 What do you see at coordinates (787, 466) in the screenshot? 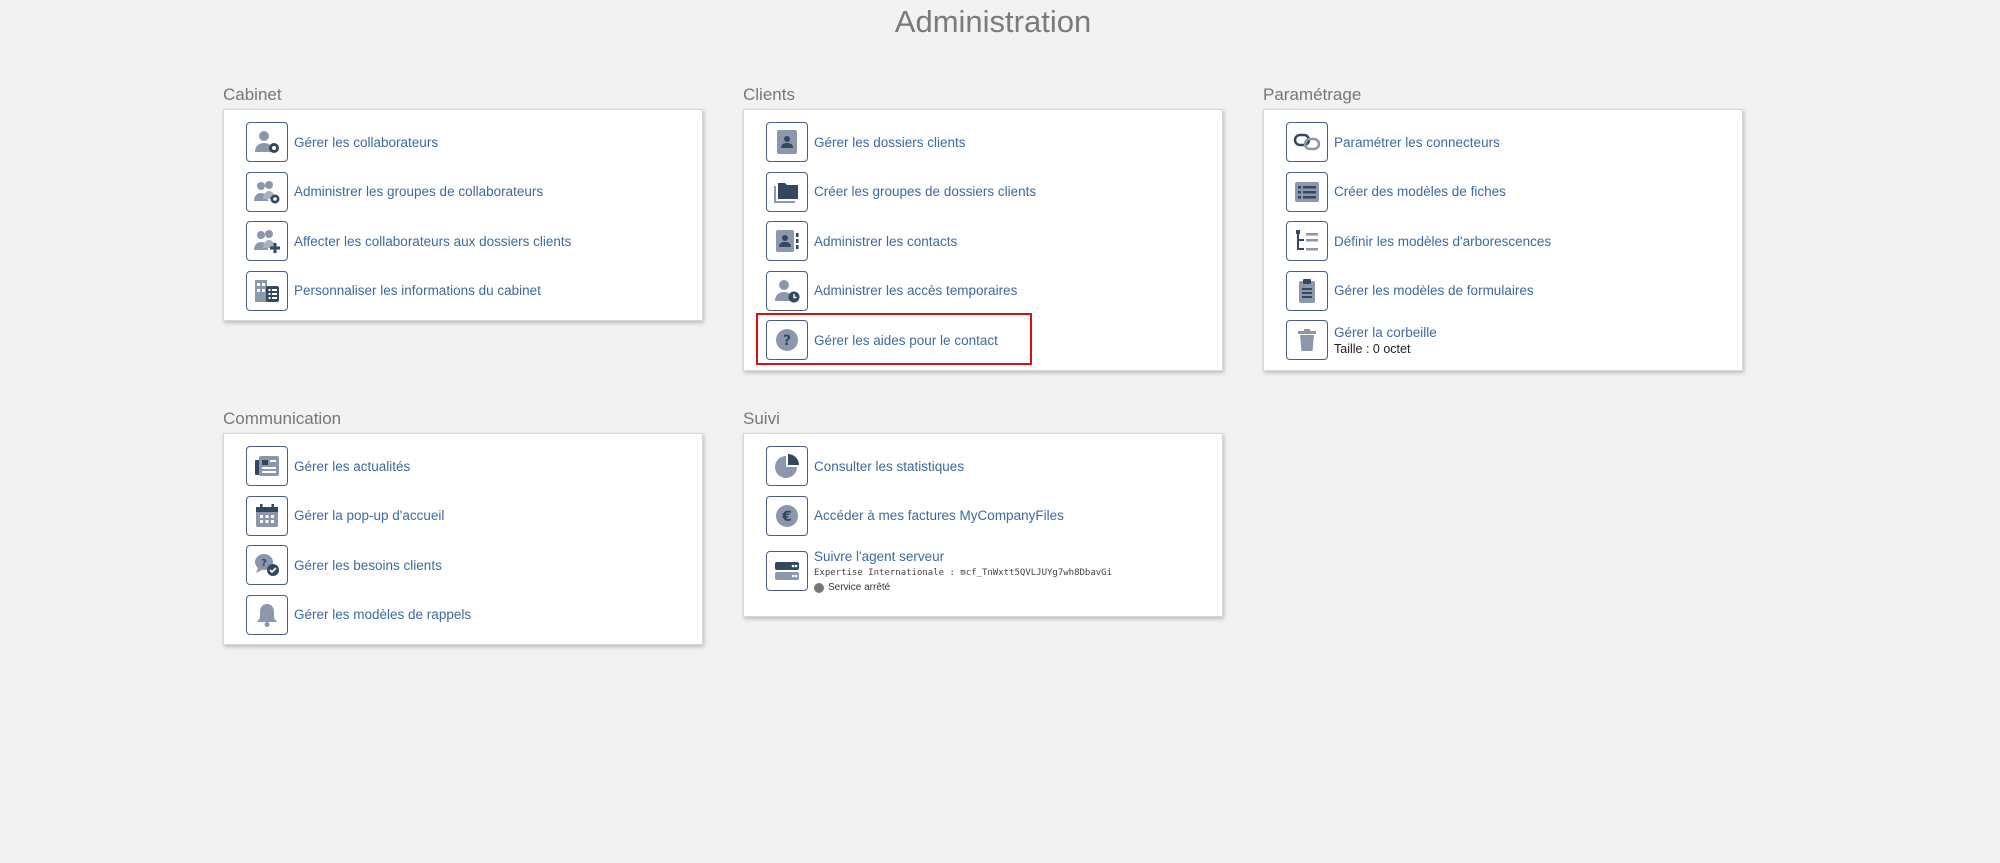
I see `pie-chart-icon` at bounding box center [787, 466].